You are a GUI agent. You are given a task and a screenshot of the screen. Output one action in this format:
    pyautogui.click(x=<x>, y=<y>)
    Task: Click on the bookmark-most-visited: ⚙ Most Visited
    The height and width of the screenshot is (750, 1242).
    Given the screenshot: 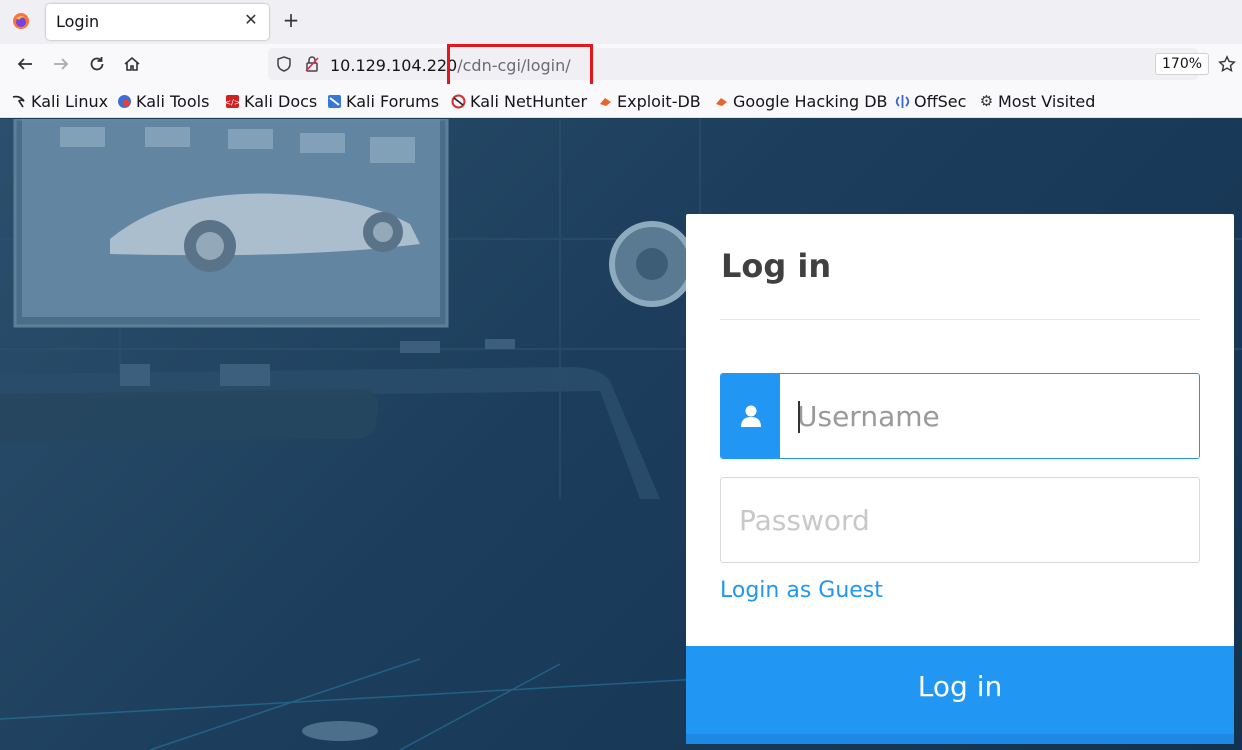 What is the action you would take?
    pyautogui.click(x=1037, y=101)
    